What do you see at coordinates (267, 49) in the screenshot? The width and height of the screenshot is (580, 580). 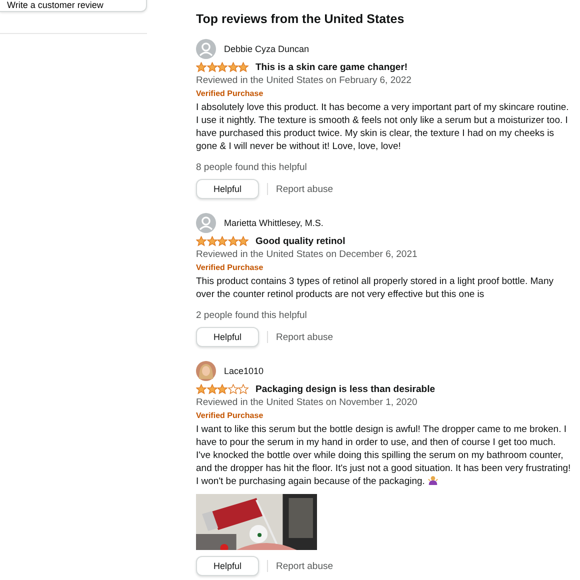 I see `reviewer-name: Debbie Cyza Duncan` at bounding box center [267, 49].